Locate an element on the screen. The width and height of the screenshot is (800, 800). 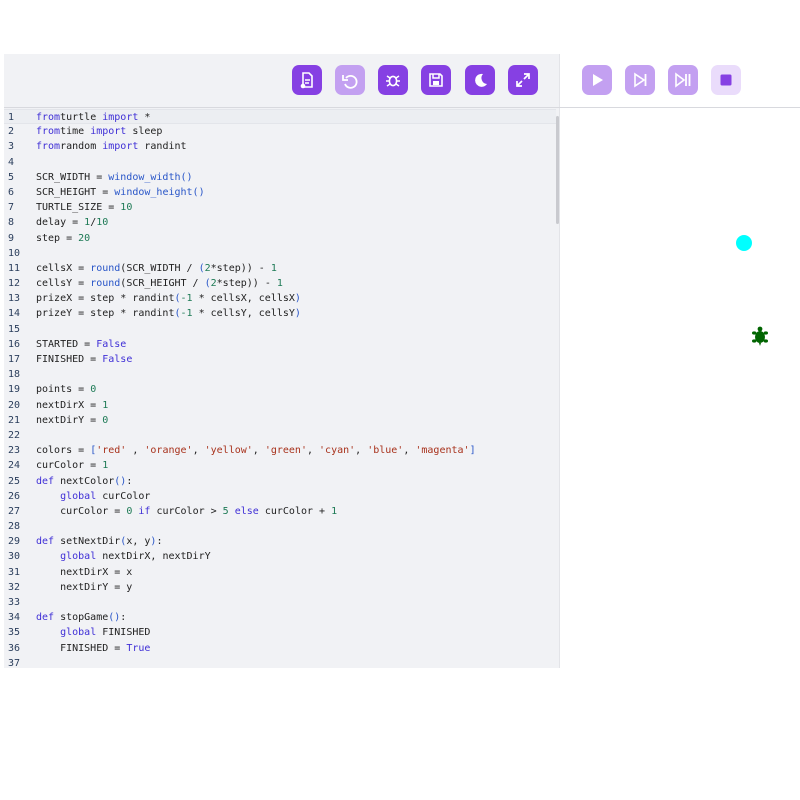
step-pause-icon is located at coordinates (683, 80).